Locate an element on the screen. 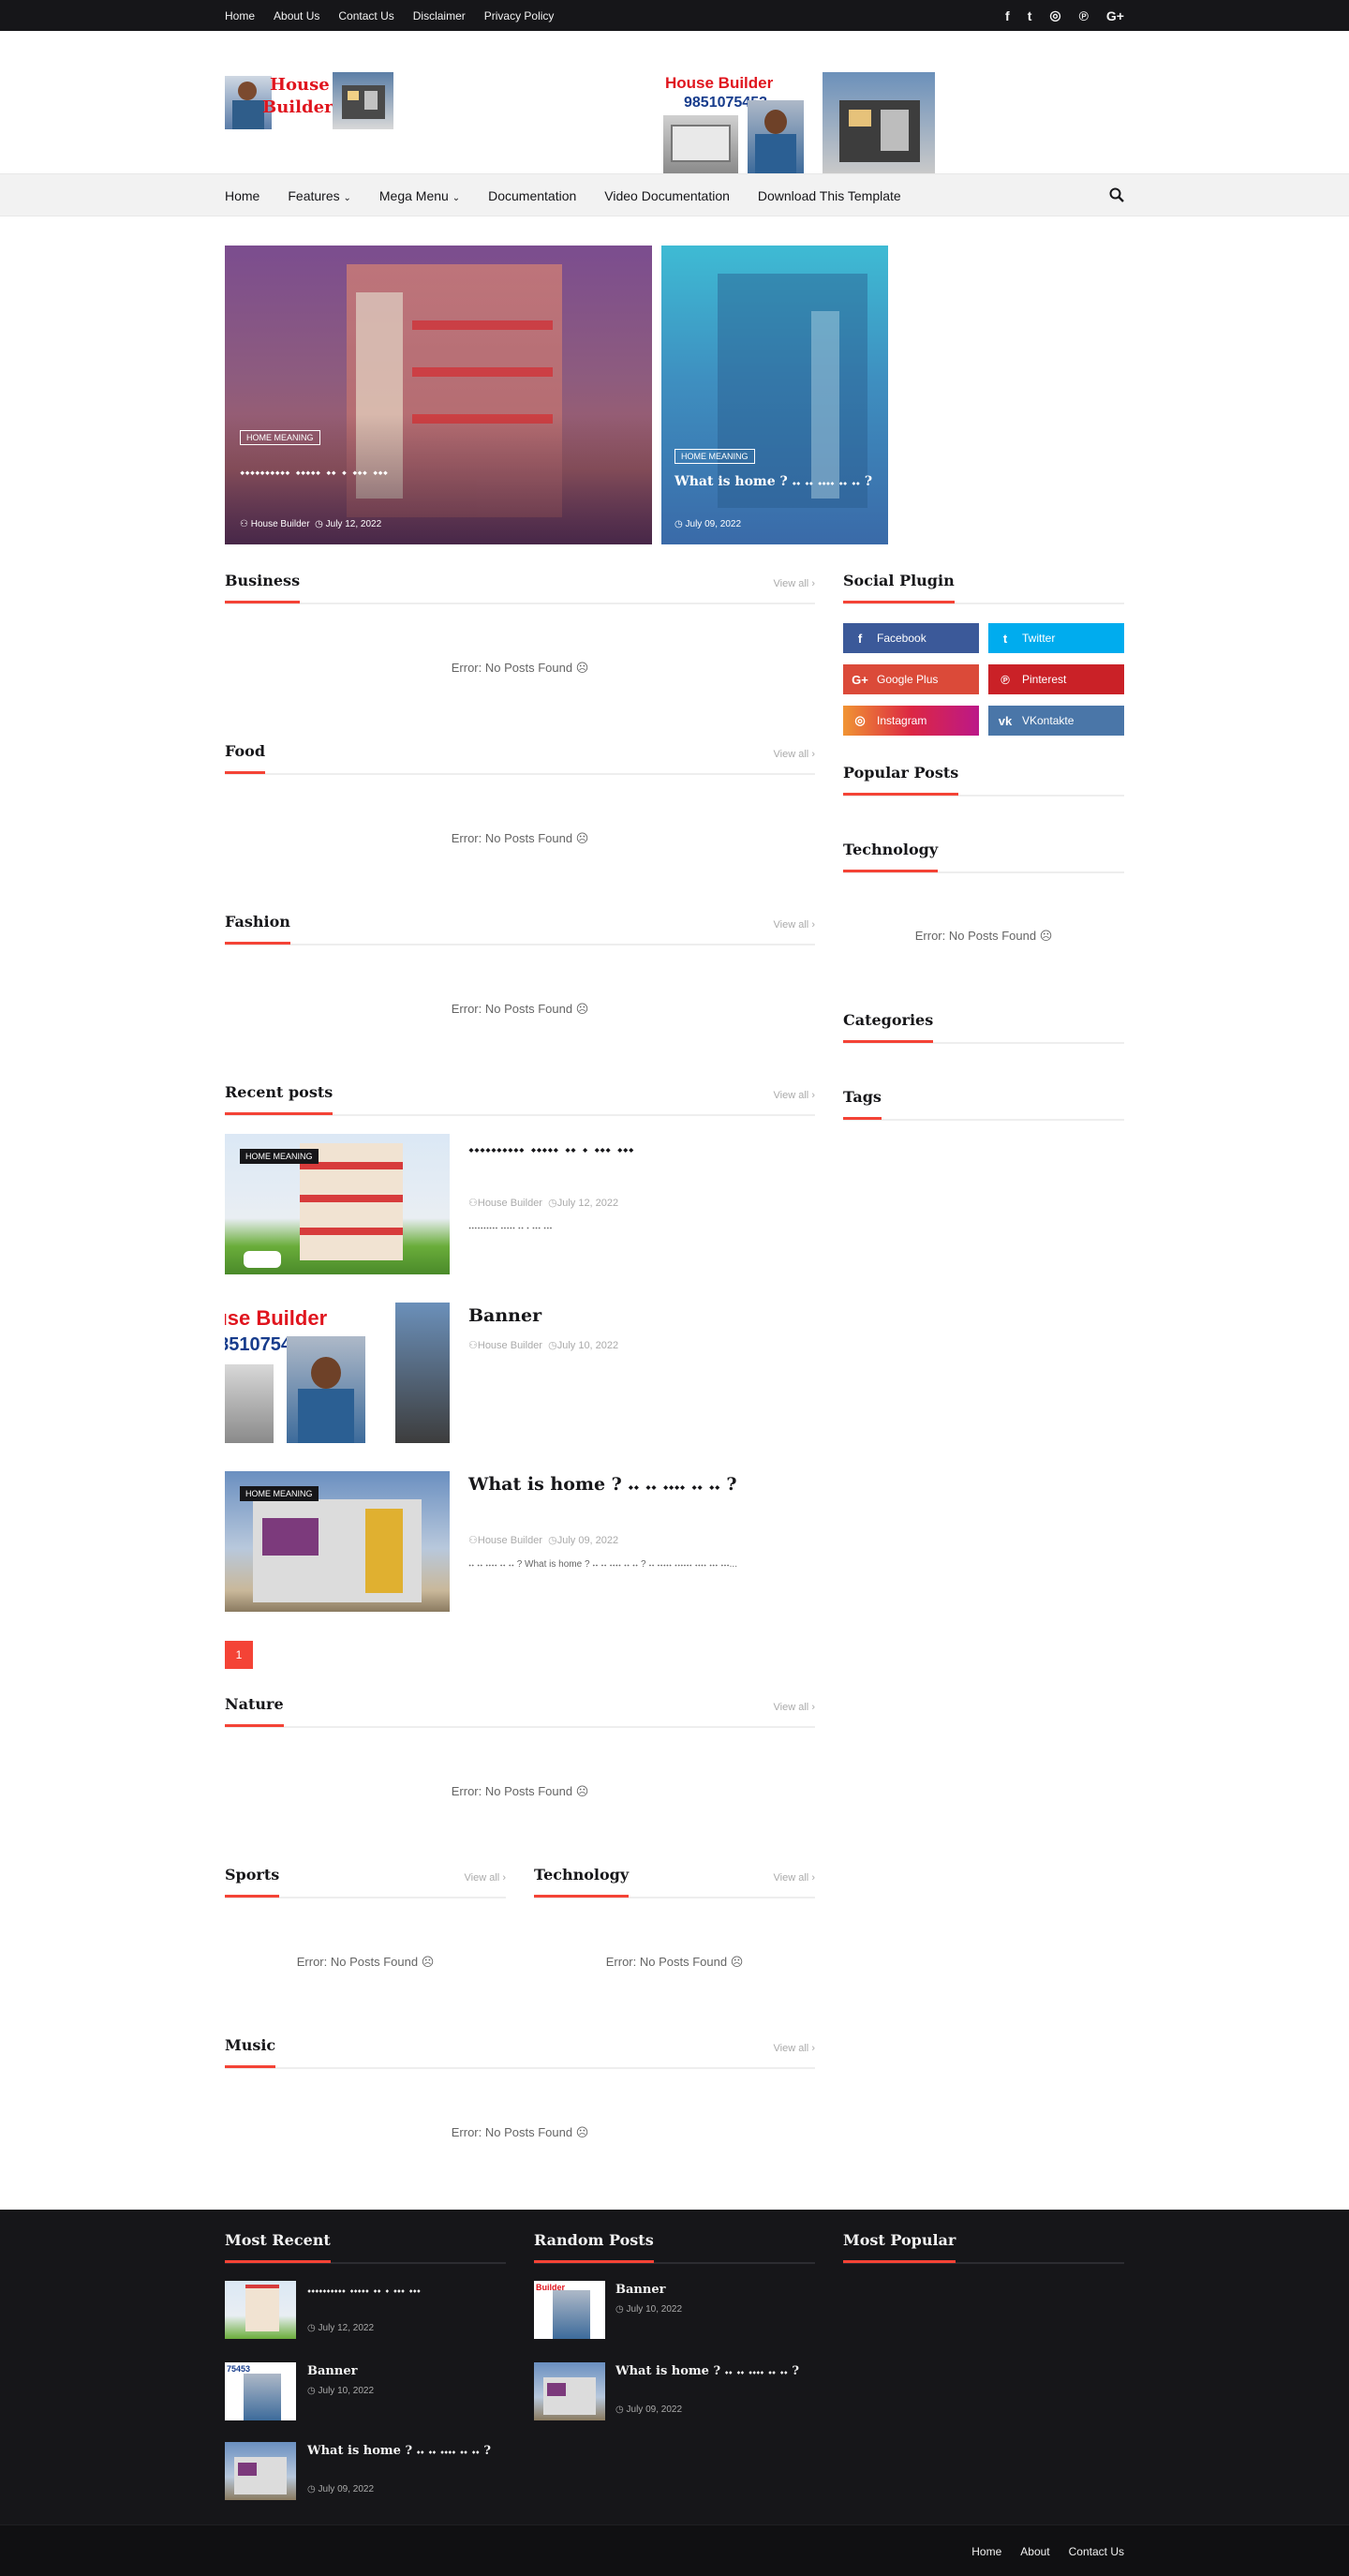  social-twitter-button: t Twitter is located at coordinates (1056, 638).